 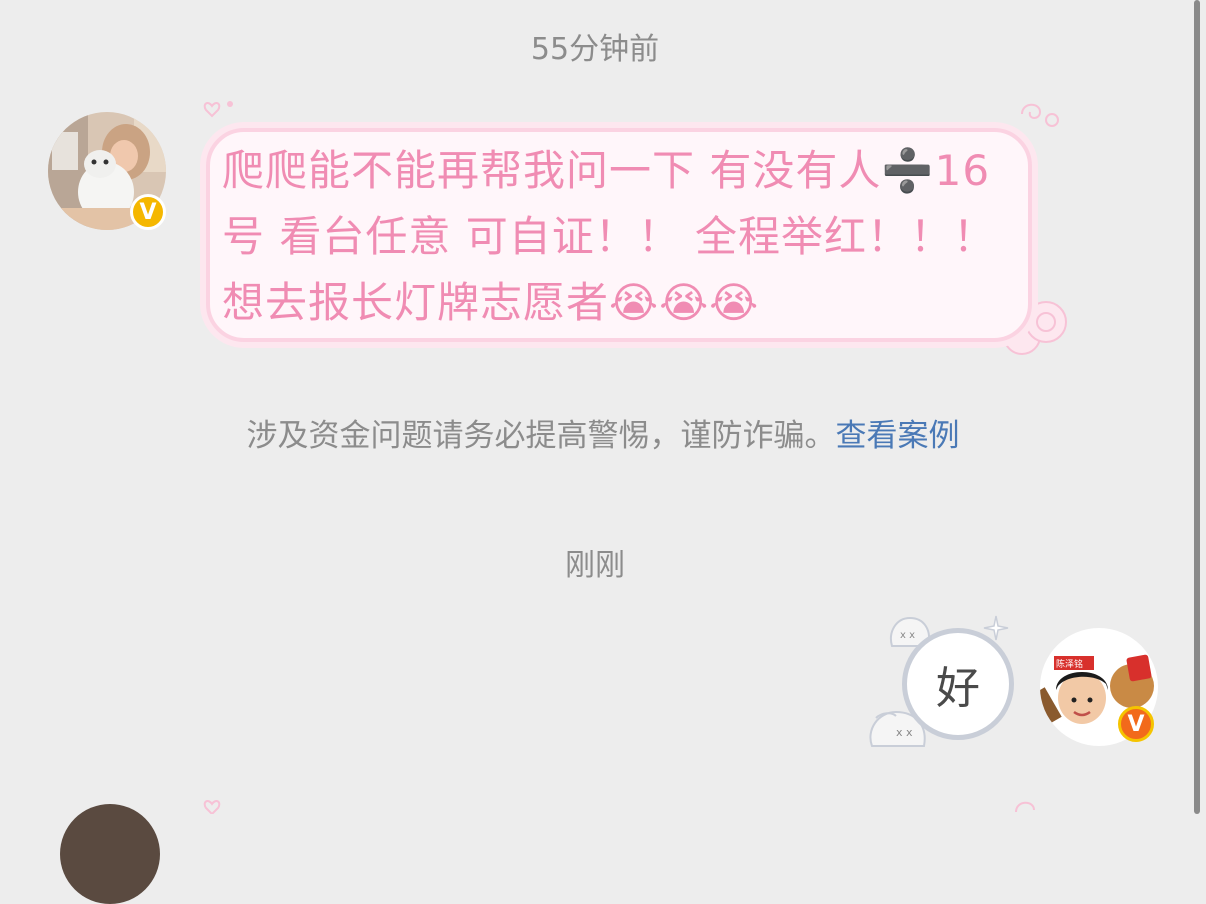 What do you see at coordinates (1103, 691) in the screenshot?
I see `avatar-me-wrapper: 陈泽铭 V` at bounding box center [1103, 691].